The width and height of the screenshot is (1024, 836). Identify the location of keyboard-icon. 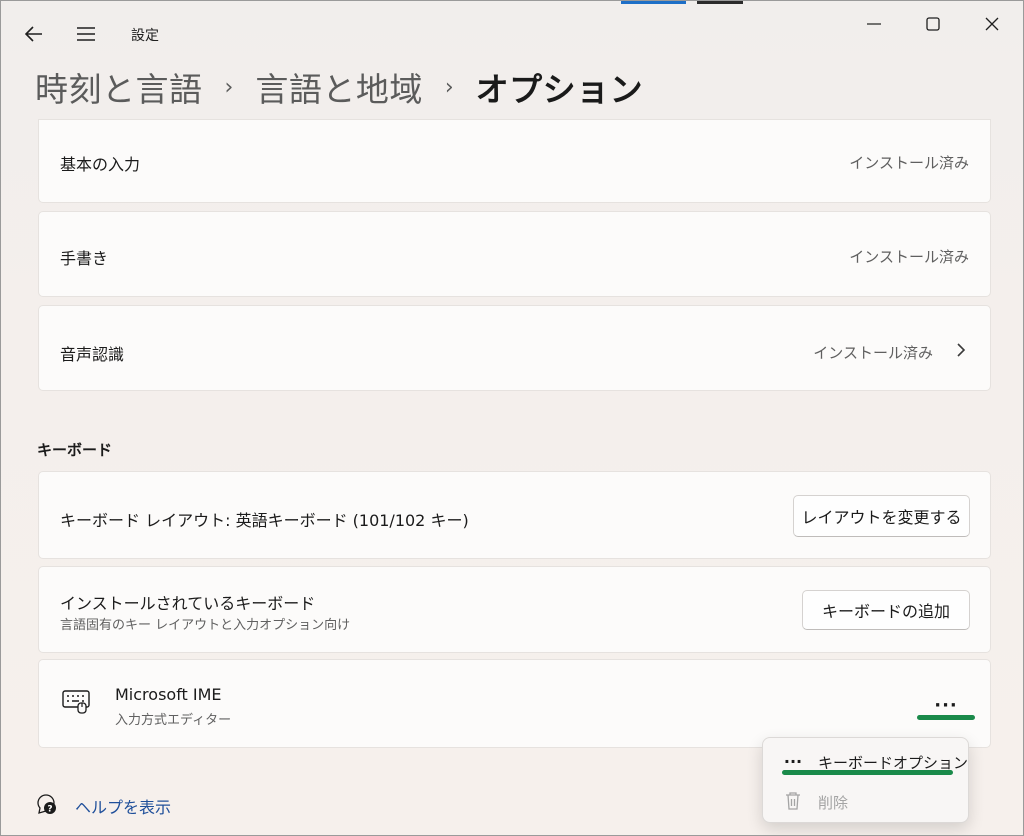
(76, 704).